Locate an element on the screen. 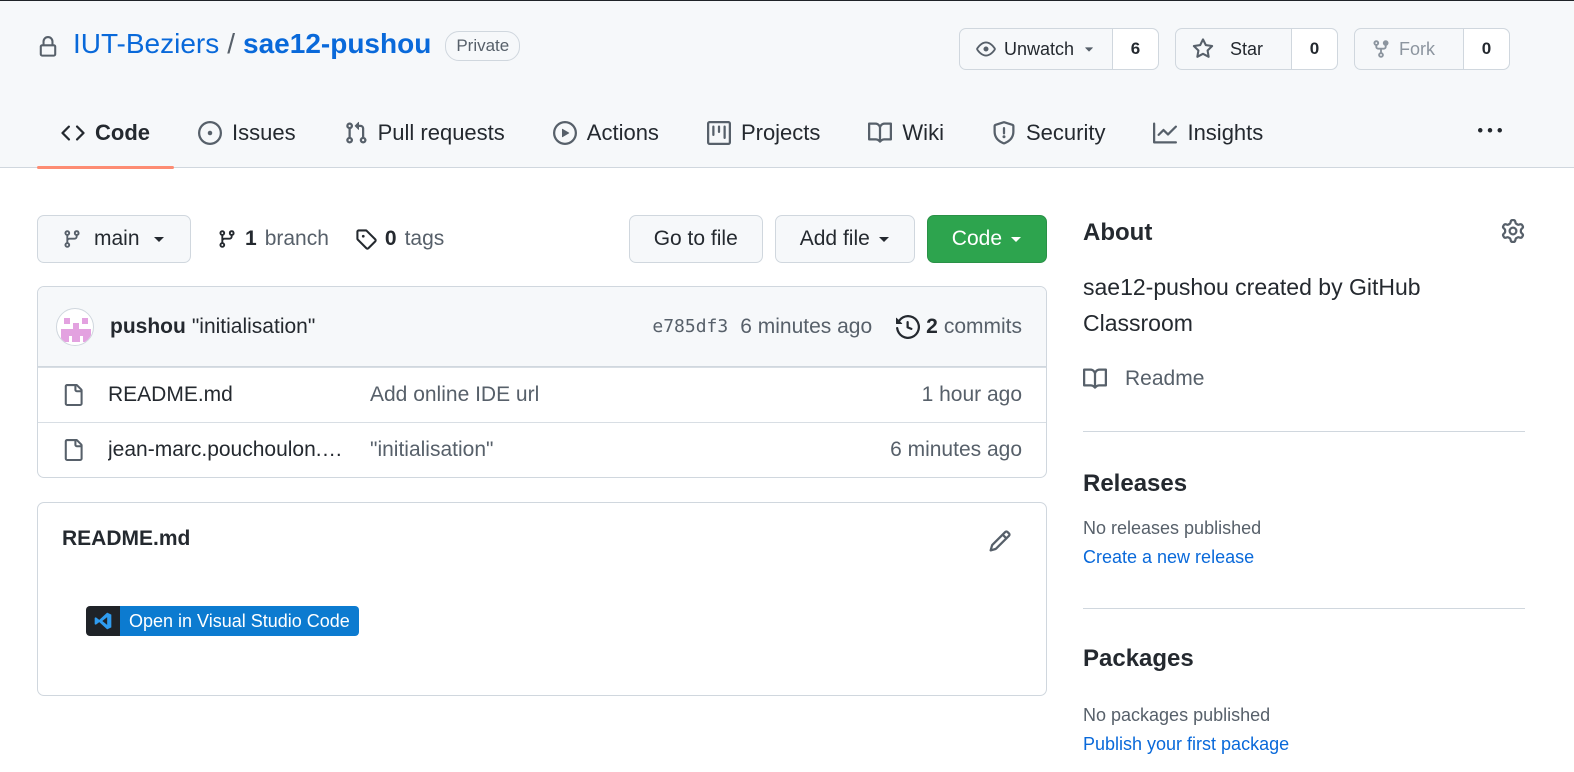 The width and height of the screenshot is (1574, 772). branches-link: 1 branch is located at coordinates (273, 239).